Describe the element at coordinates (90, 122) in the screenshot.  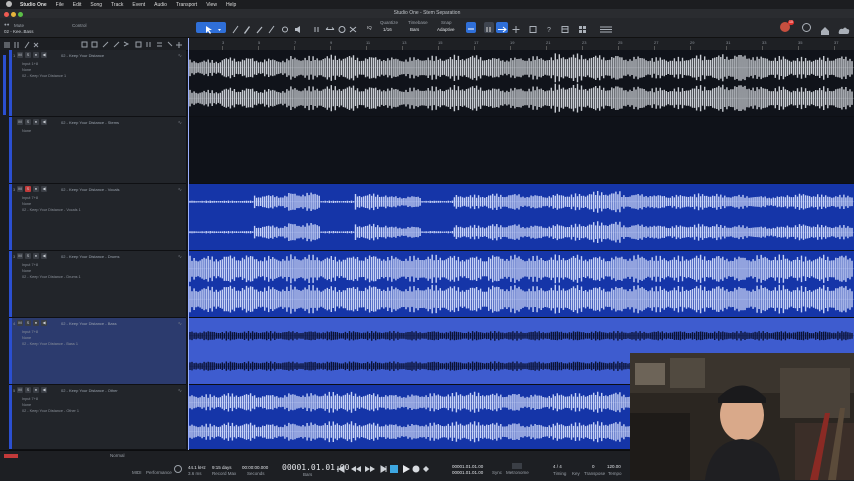
I see `track-name: 02 - Keep Your Distance - Stems` at that location.